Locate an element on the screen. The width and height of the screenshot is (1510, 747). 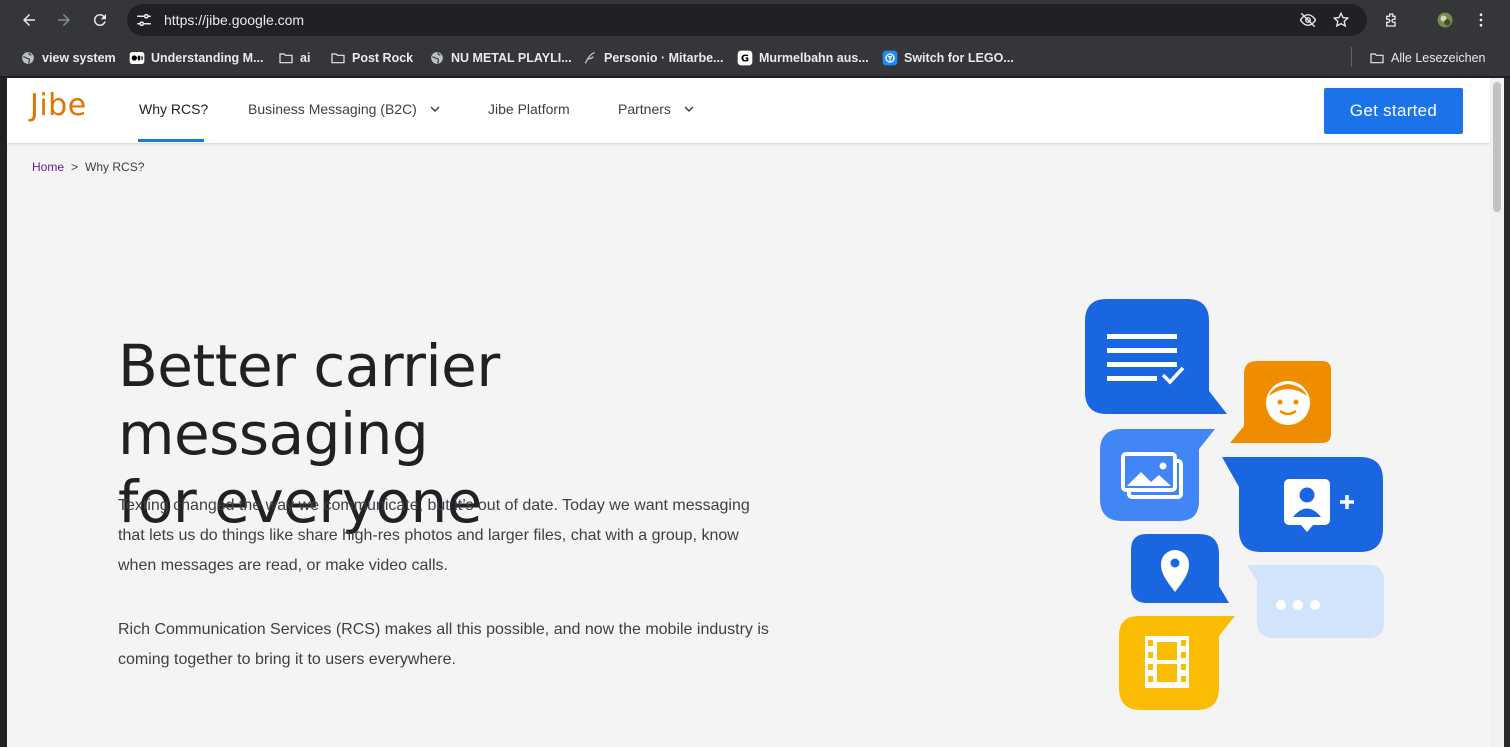
messaging-illustration is located at coordinates (1234, 504).